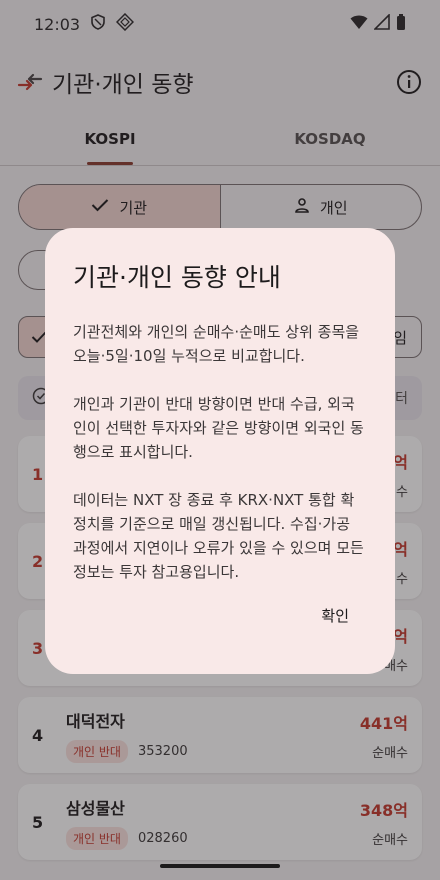  Describe the element at coordinates (177, 277) in the screenshot. I see `dialog-title: 기관·개인 동향 안내` at that location.